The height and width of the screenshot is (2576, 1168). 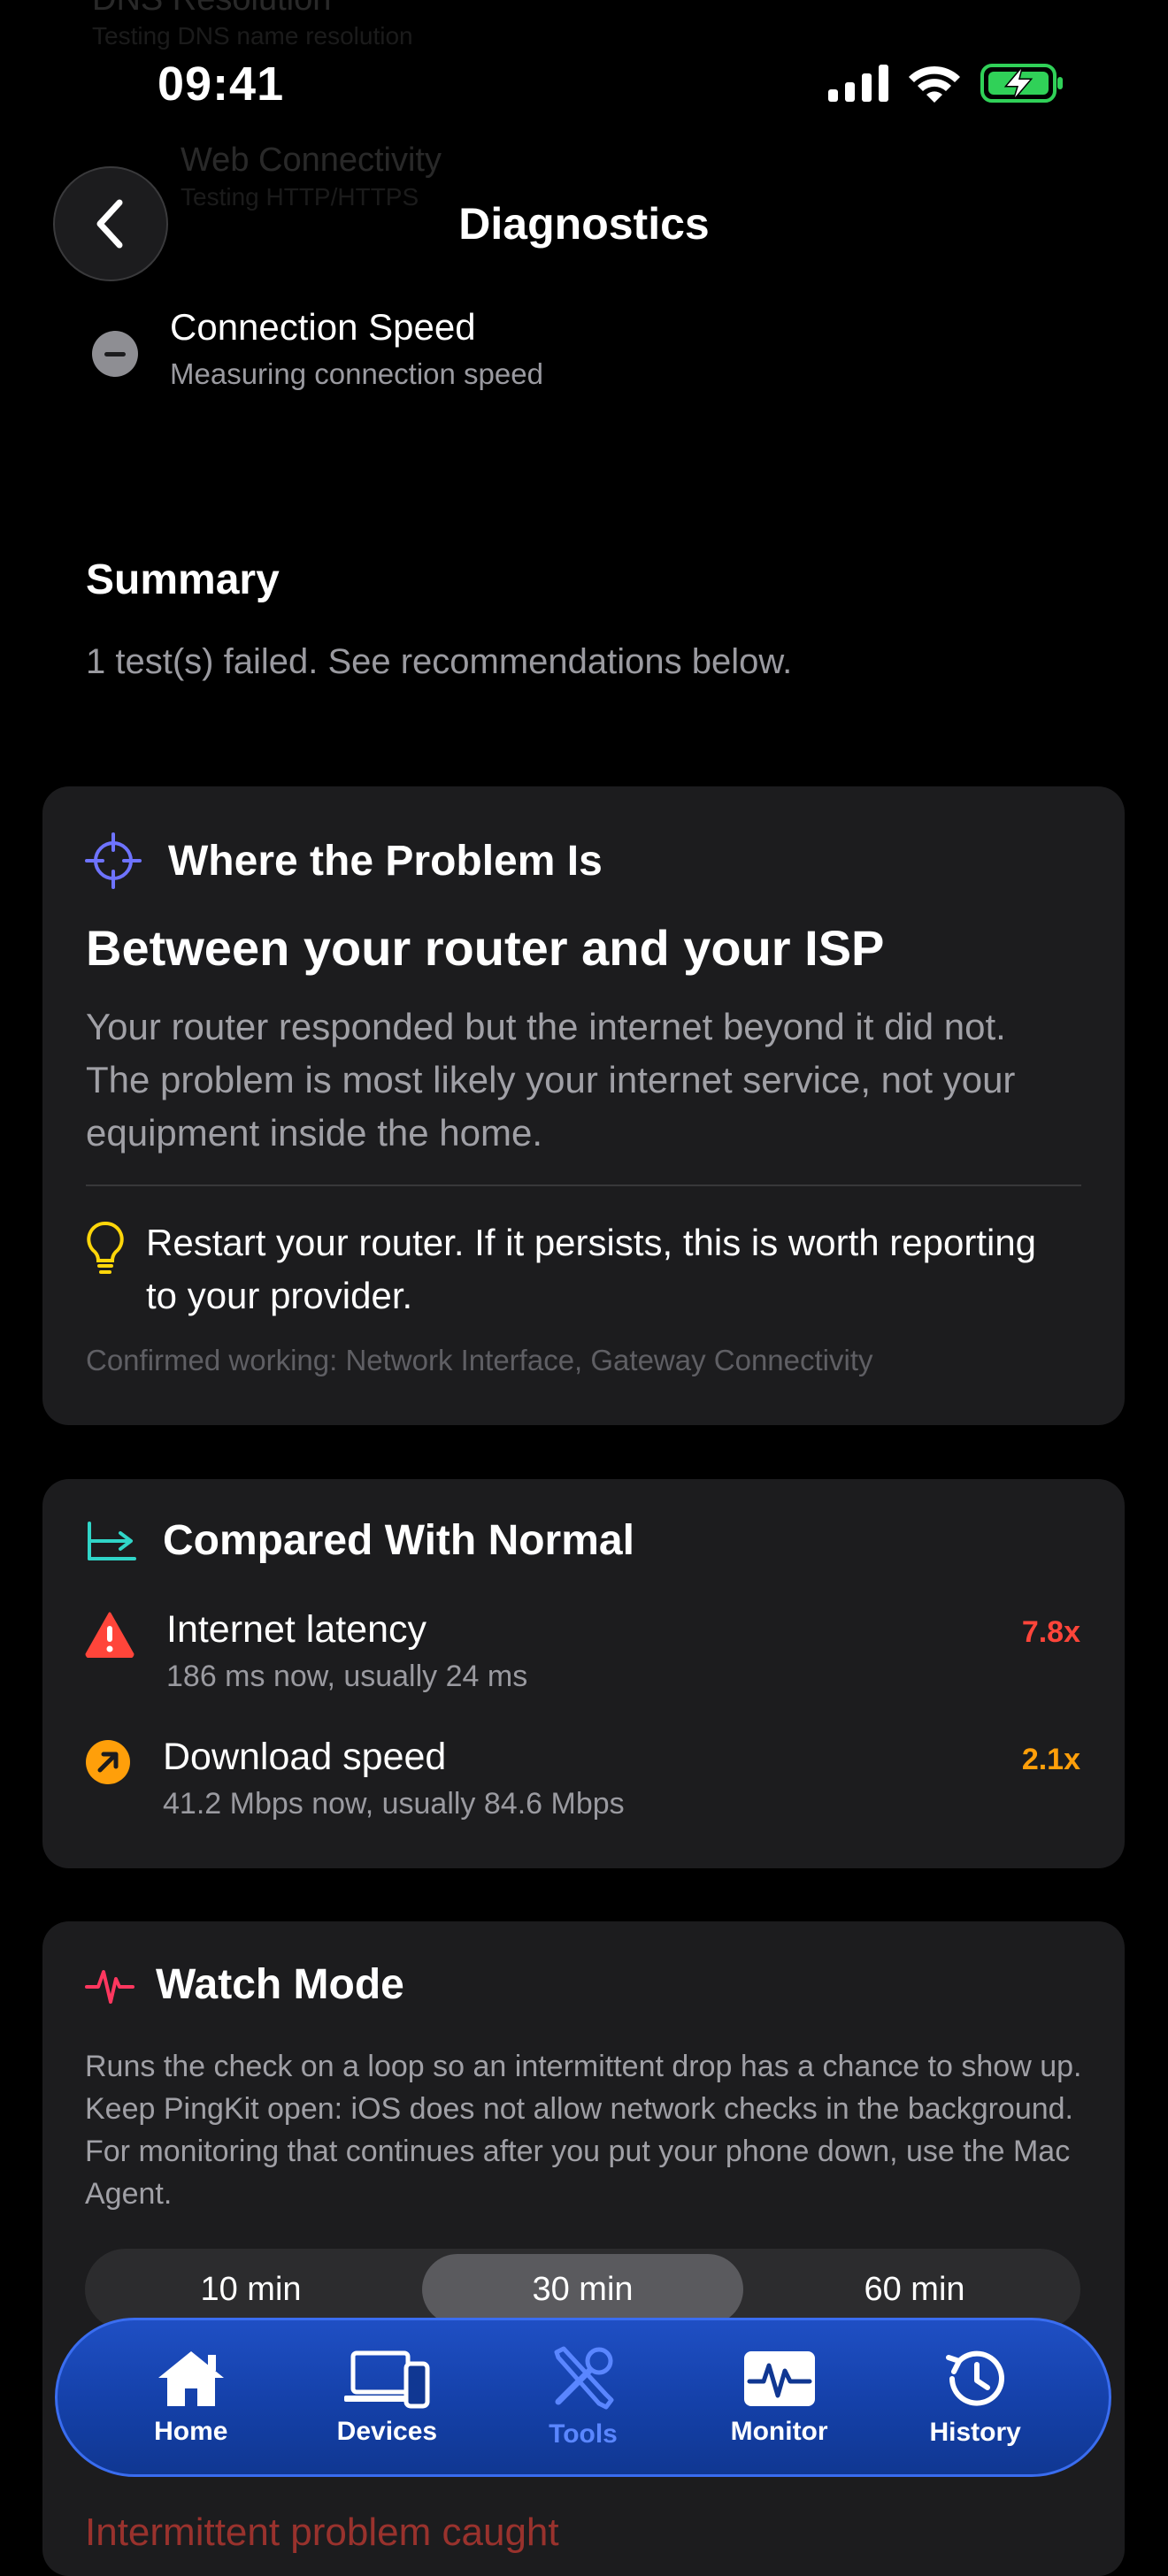 What do you see at coordinates (114, 860) in the screenshot?
I see `crosshair-icon` at bounding box center [114, 860].